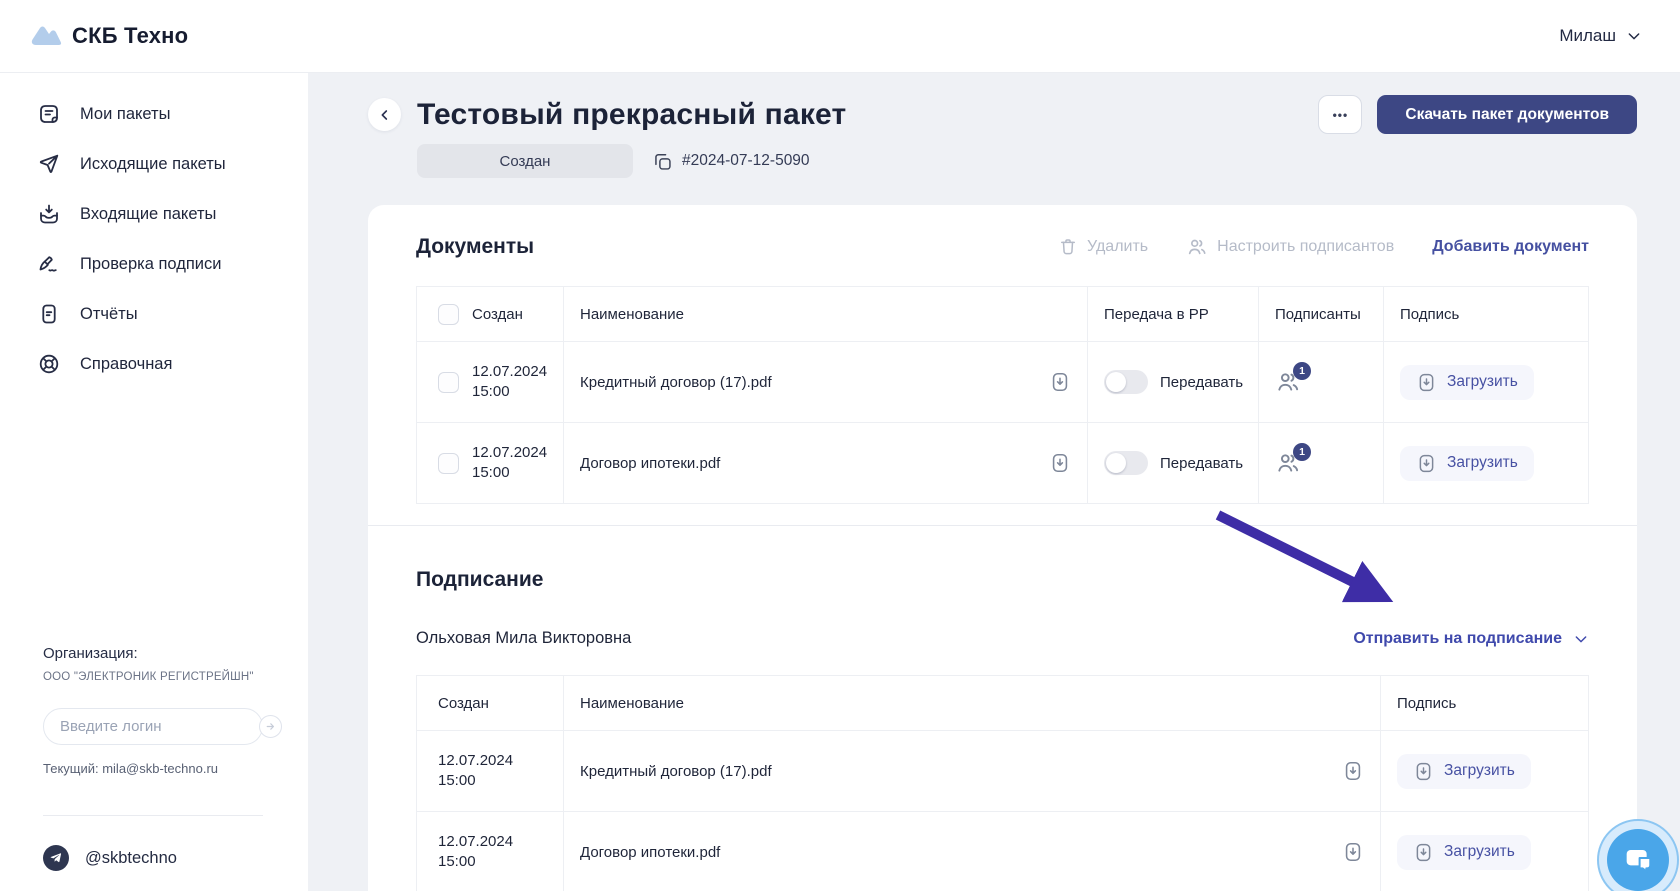 The image size is (1680, 891). What do you see at coordinates (1634, 36) in the screenshot?
I see `chevron-down-icon` at bounding box center [1634, 36].